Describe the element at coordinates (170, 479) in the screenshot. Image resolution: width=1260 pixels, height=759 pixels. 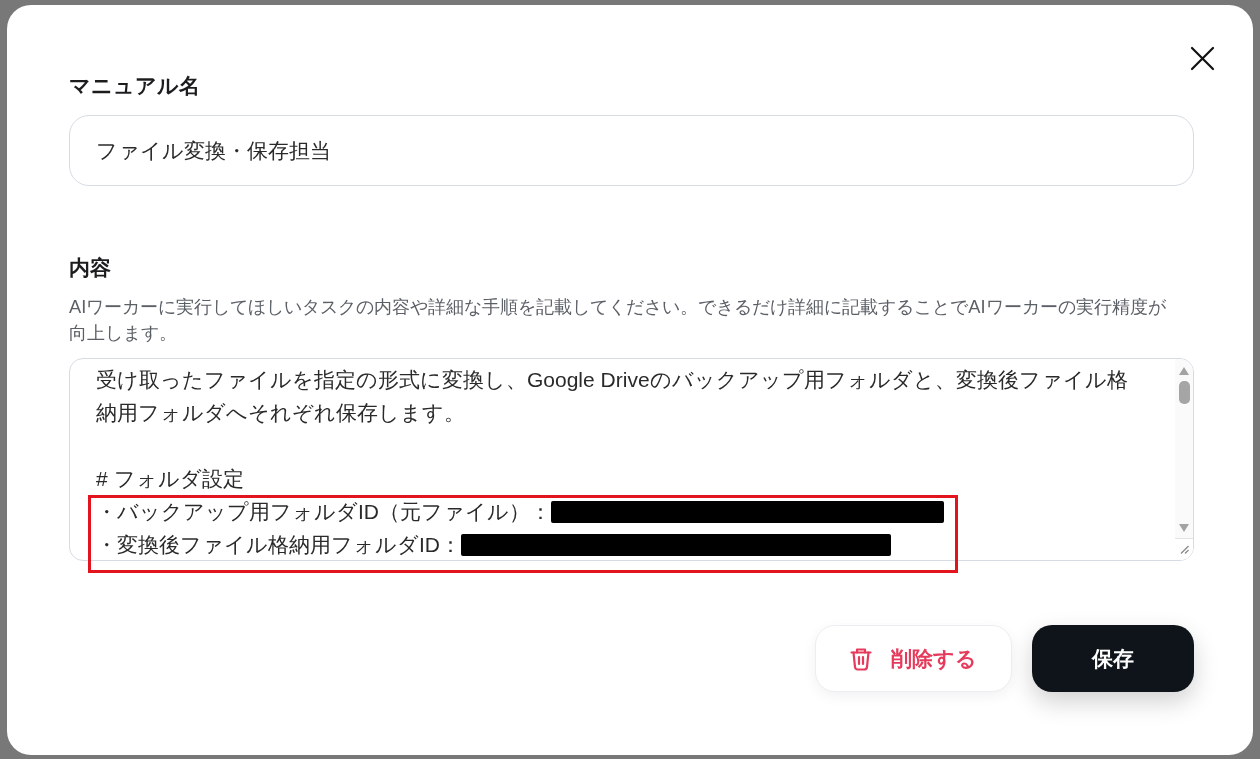
I see `textarea-text: # フォルダ設定` at that location.